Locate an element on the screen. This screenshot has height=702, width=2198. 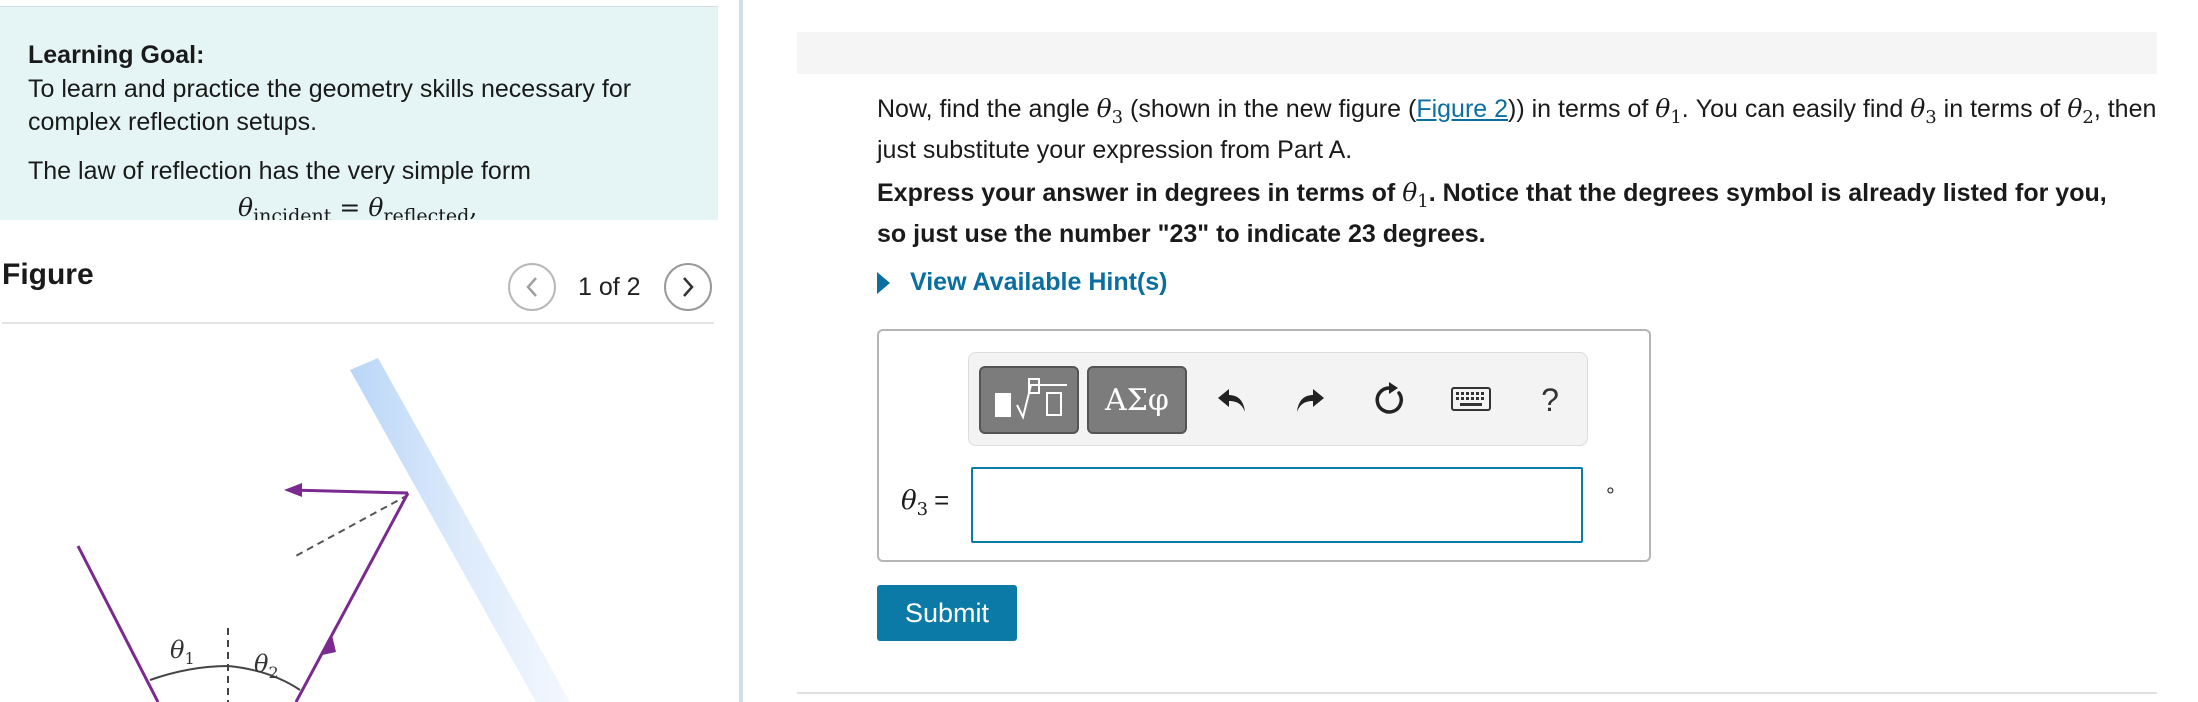
figure-page-indicator: 1 of 2 is located at coordinates (609, 287).